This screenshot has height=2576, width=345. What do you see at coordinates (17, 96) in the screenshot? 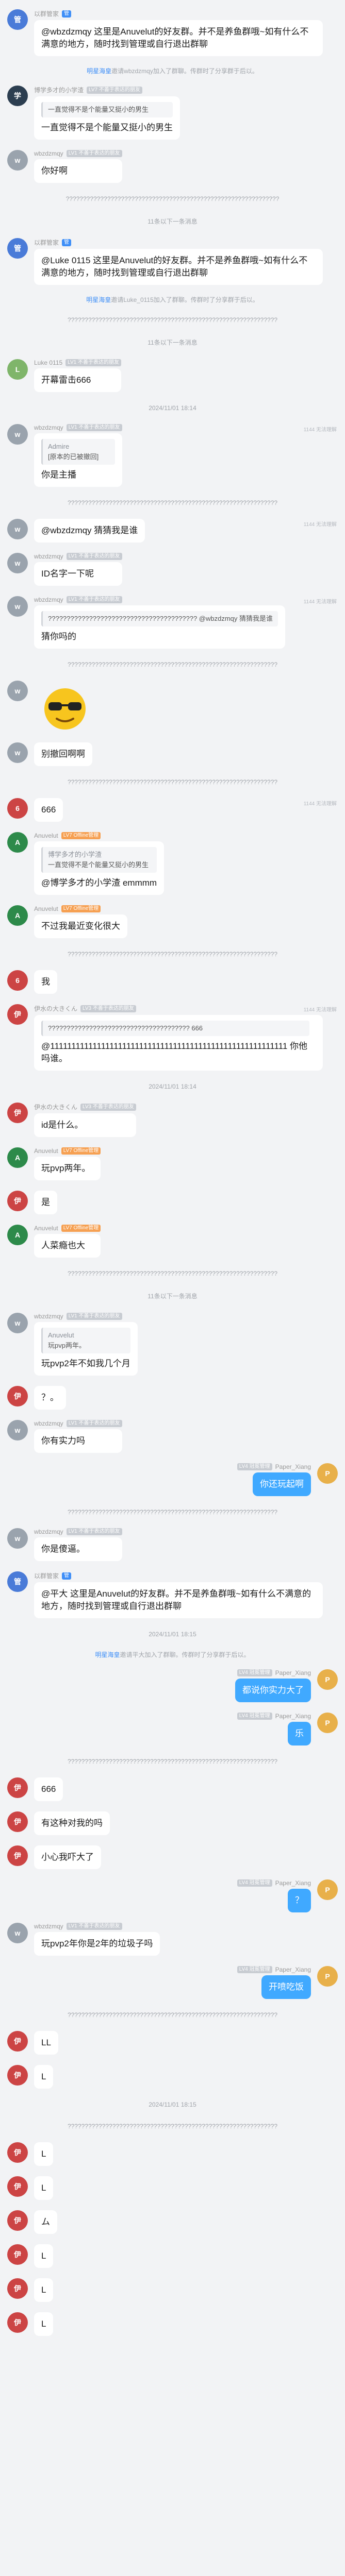
I see `avatar: 学` at bounding box center [17, 96].